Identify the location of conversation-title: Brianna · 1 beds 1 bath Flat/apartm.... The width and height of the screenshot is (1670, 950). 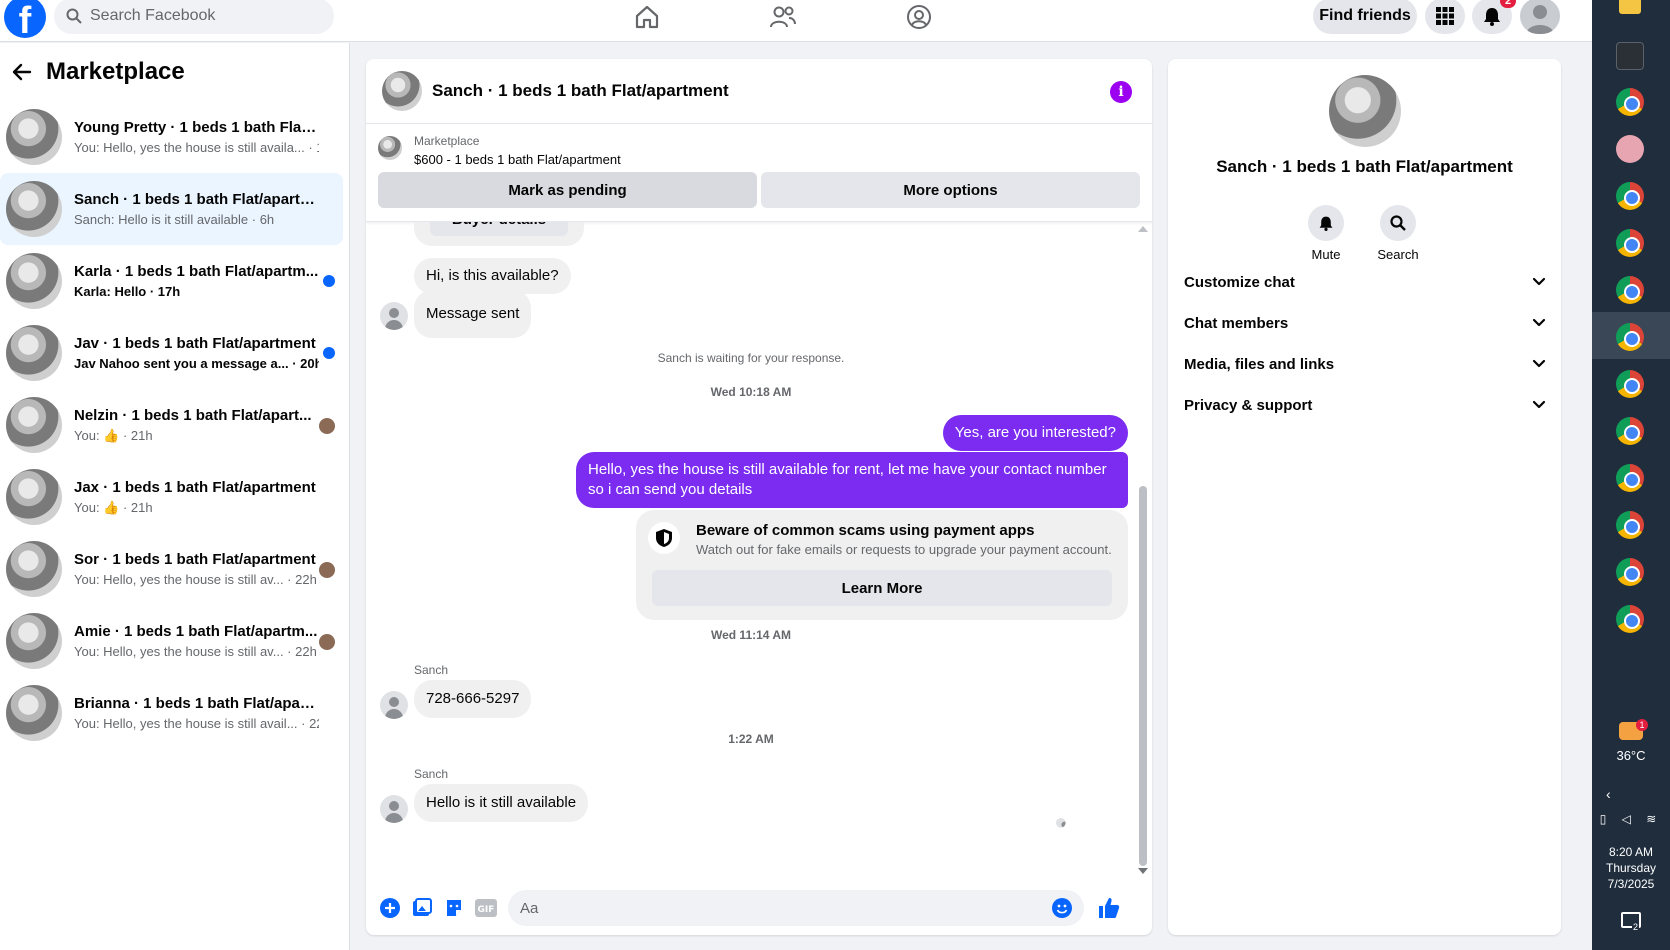
(196, 703).